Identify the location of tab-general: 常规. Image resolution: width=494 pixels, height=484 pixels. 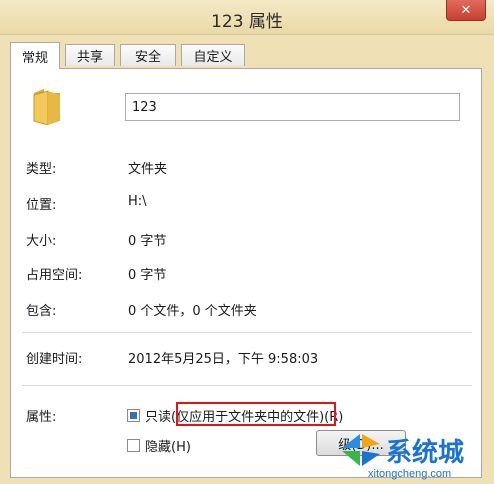
(35, 55).